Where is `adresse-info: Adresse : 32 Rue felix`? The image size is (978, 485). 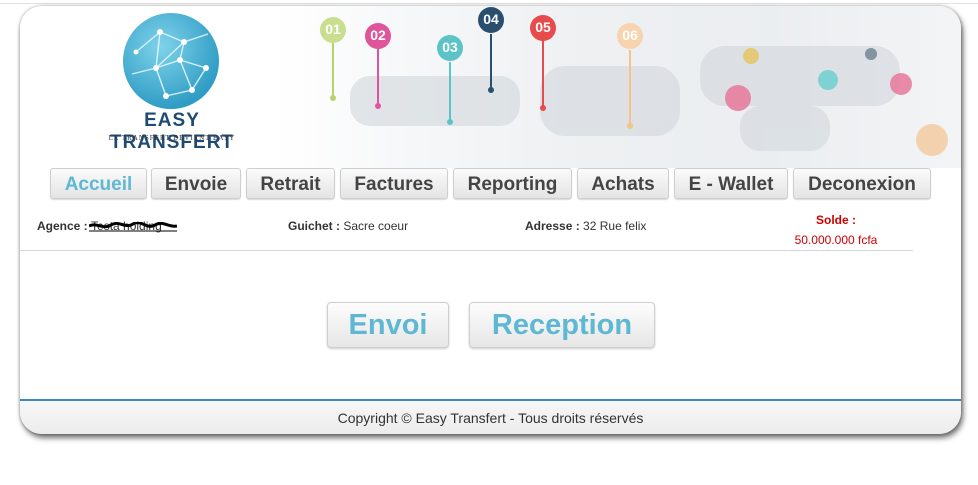 adresse-info: Adresse : 32 Rue felix is located at coordinates (585, 226).